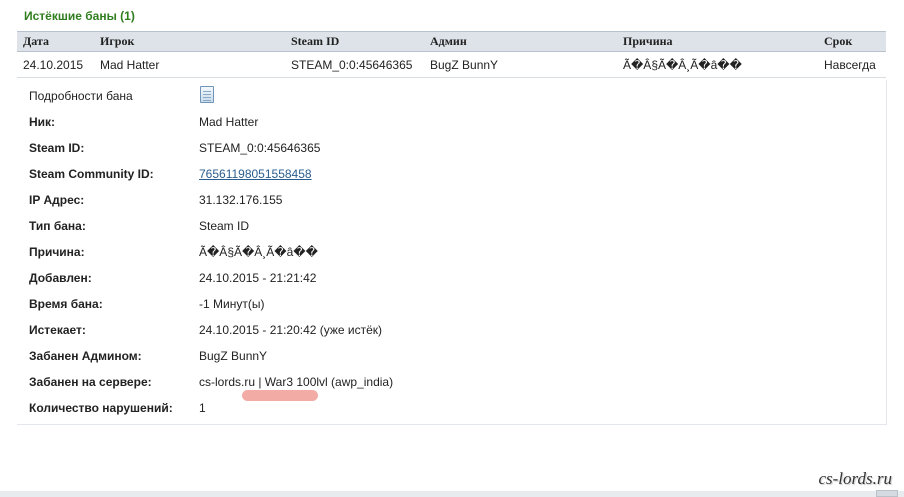  What do you see at coordinates (260, 148) in the screenshot?
I see `detail-value-steam-id: STEAM_0:0:45646365` at bounding box center [260, 148].